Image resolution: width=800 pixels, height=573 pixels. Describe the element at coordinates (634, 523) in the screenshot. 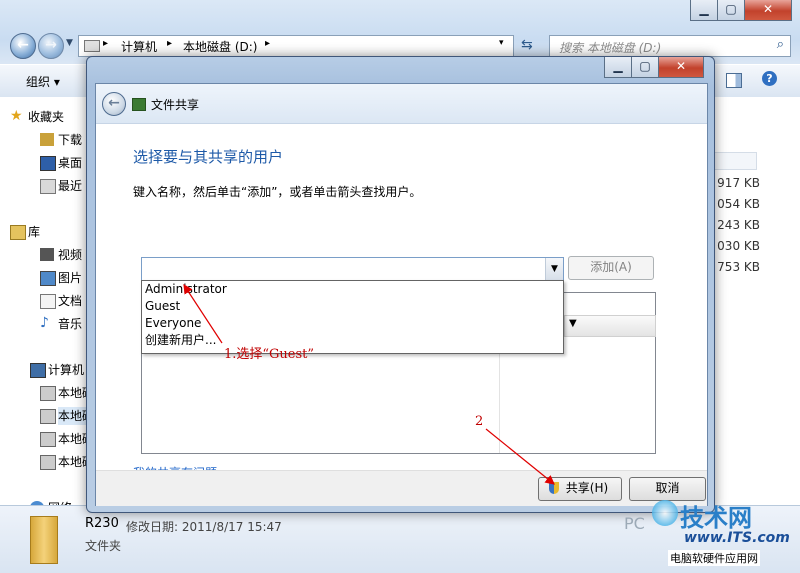

I see `watermark-partial-text: PC` at that location.